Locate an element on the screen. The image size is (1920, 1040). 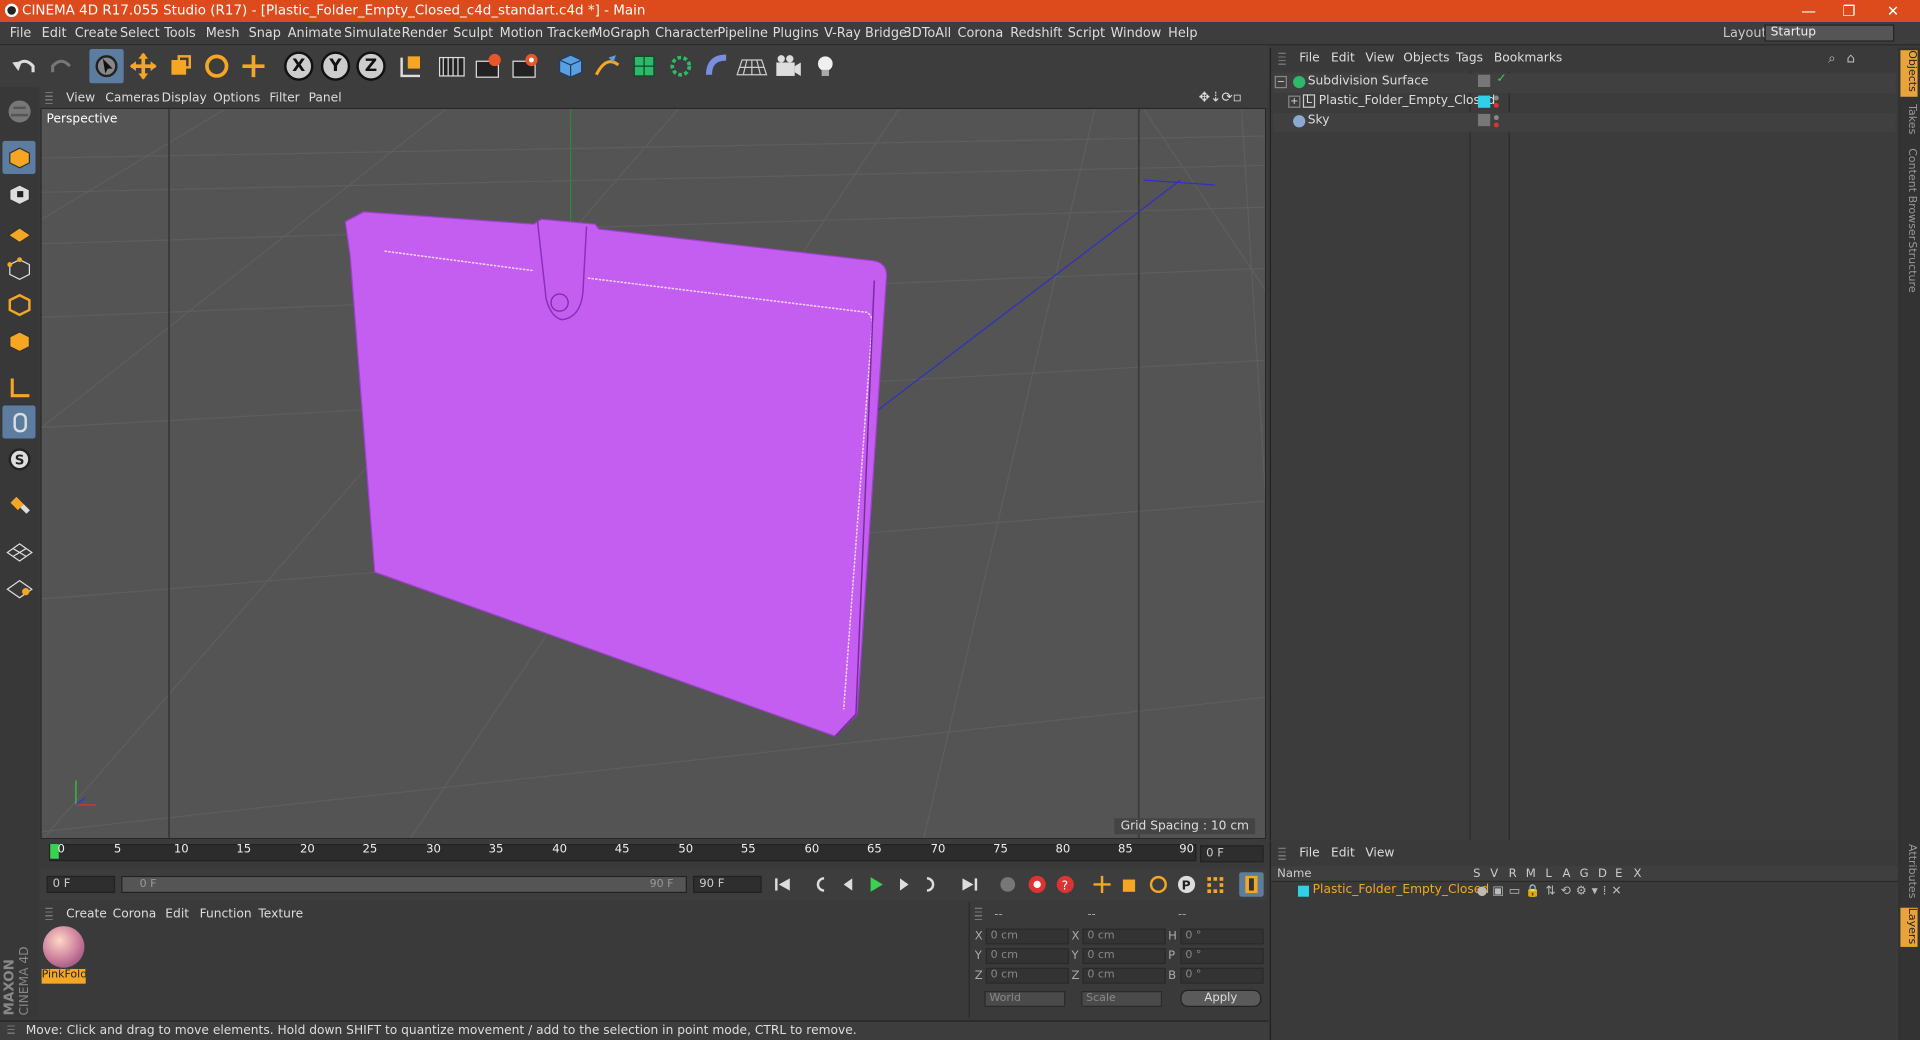
material-menu-corona: Corona is located at coordinates (135, 914).